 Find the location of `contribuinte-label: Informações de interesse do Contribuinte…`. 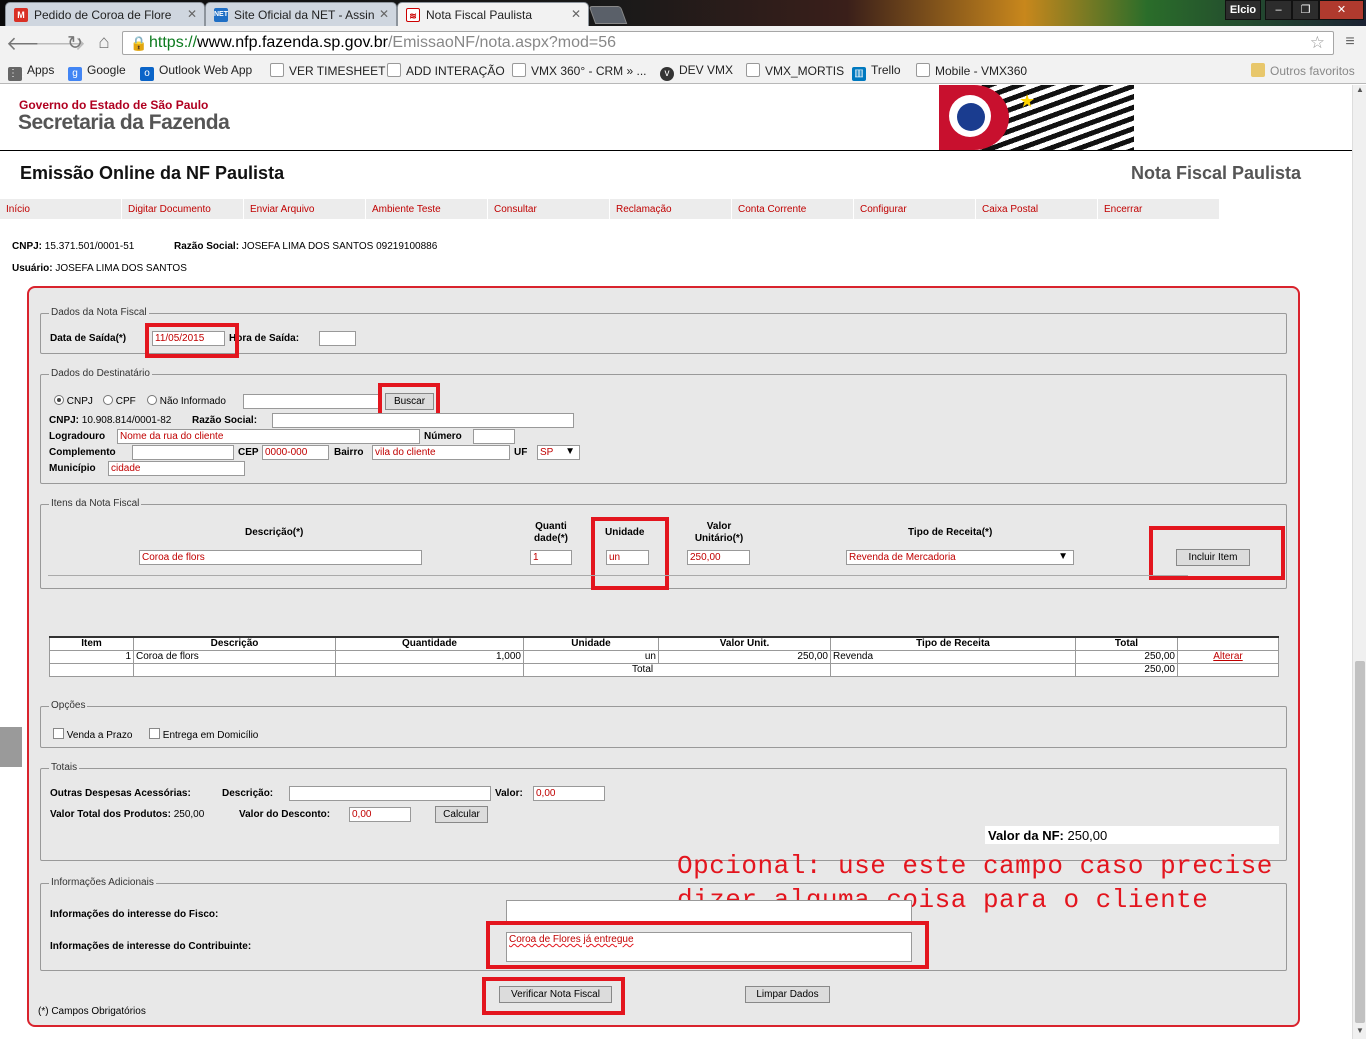

contribuinte-label: Informações de interesse do Contribuinte… is located at coordinates (151, 946).